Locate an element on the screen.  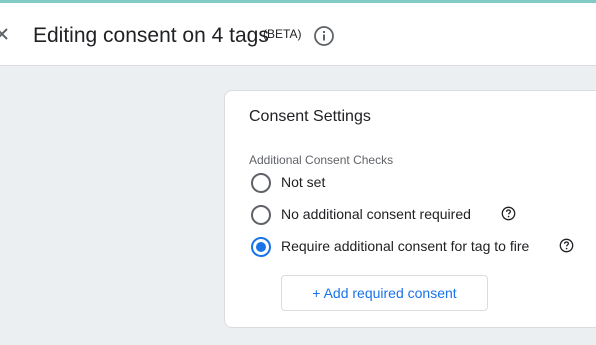
beta-badge: (BETA) is located at coordinates (282, 34).